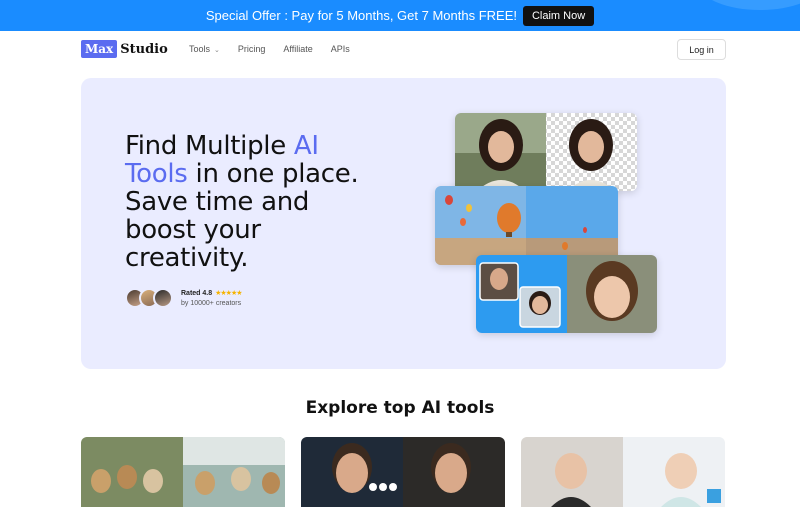 Image resolution: width=800 pixels, height=507 pixels. What do you see at coordinates (217, 202) in the screenshot?
I see `headline-line: Save time and` at bounding box center [217, 202].